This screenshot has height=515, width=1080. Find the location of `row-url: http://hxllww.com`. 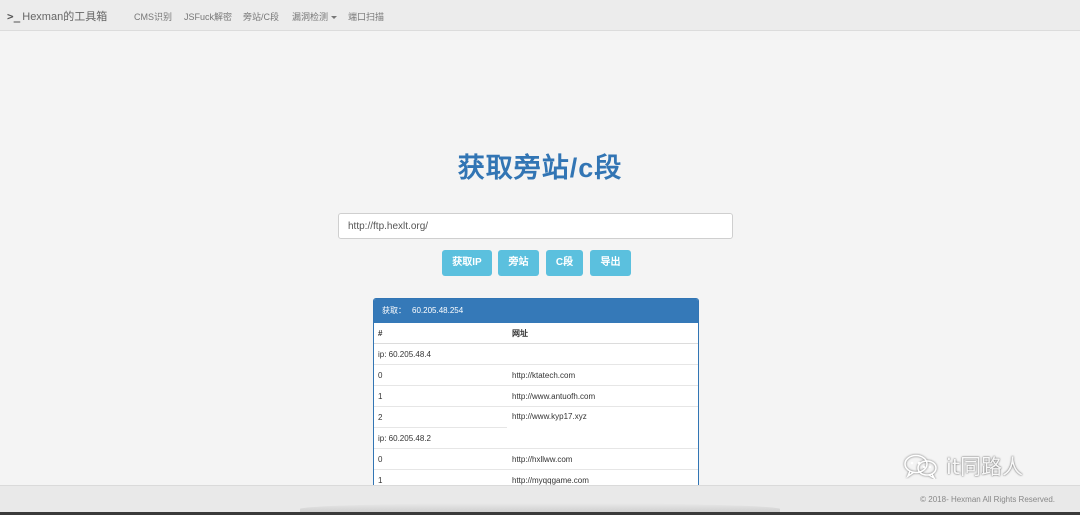

row-url: http://hxllww.com is located at coordinates (602, 459).